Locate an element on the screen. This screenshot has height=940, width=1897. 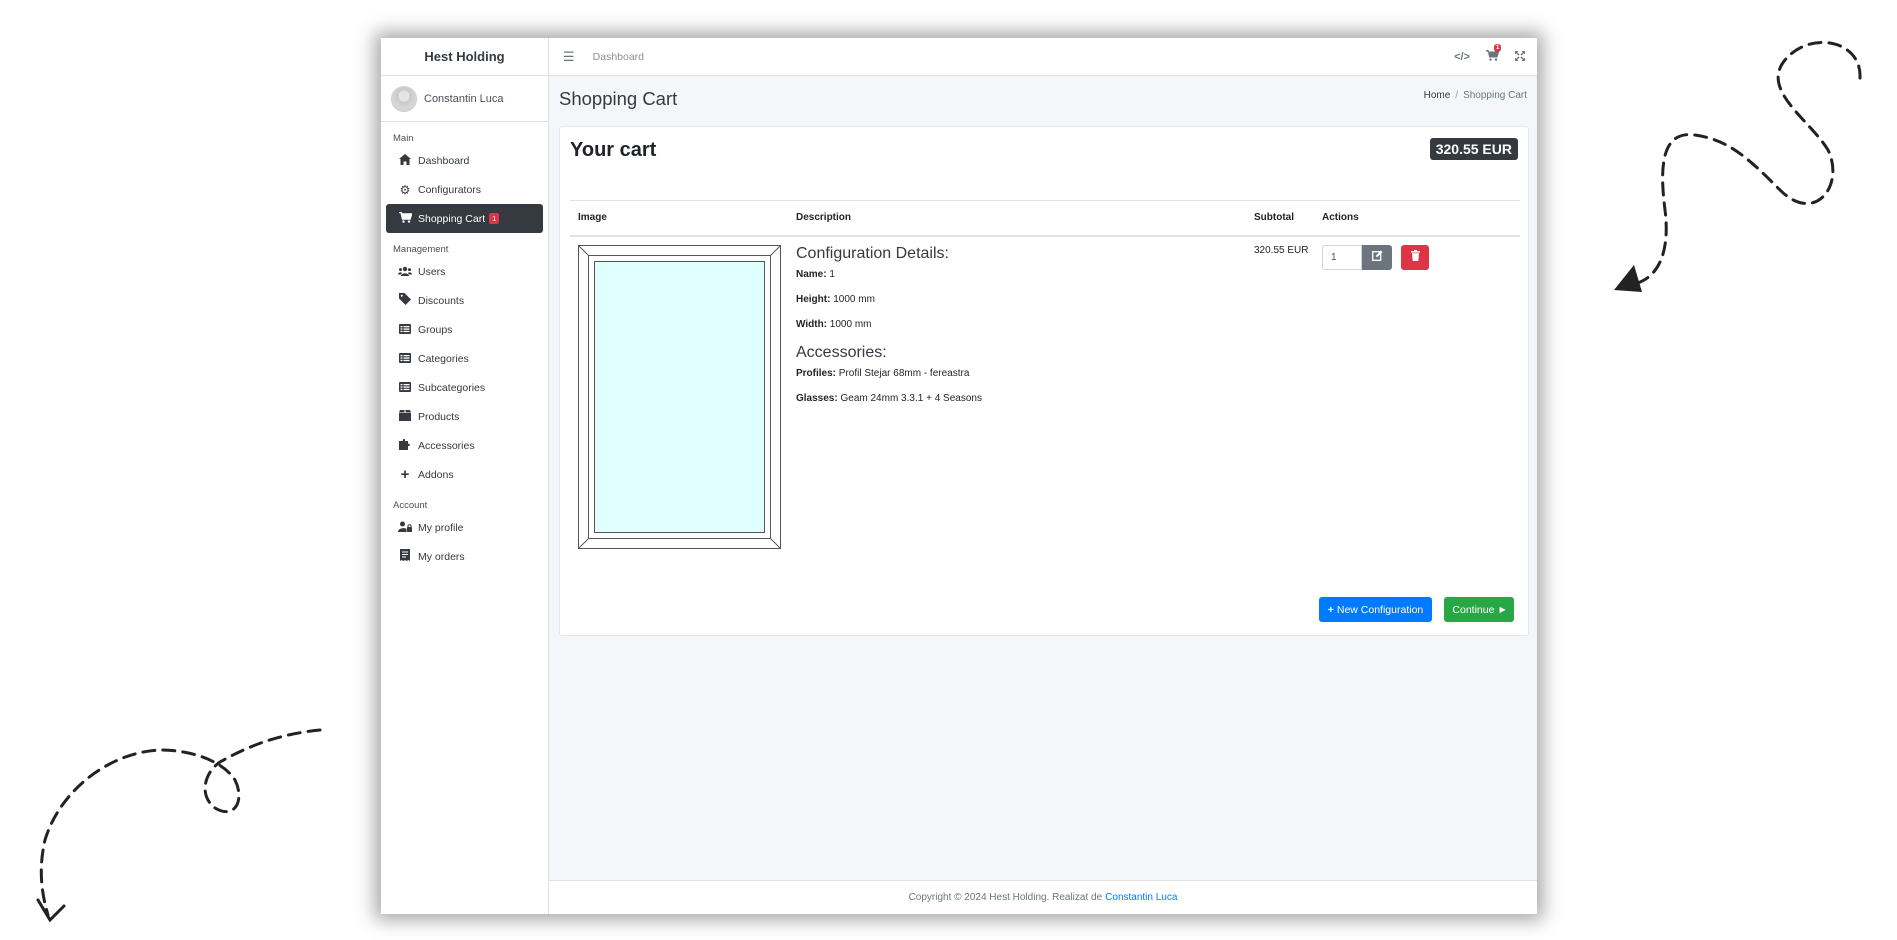
caret-right-icon: ▶ is located at coordinates (1502, 609).